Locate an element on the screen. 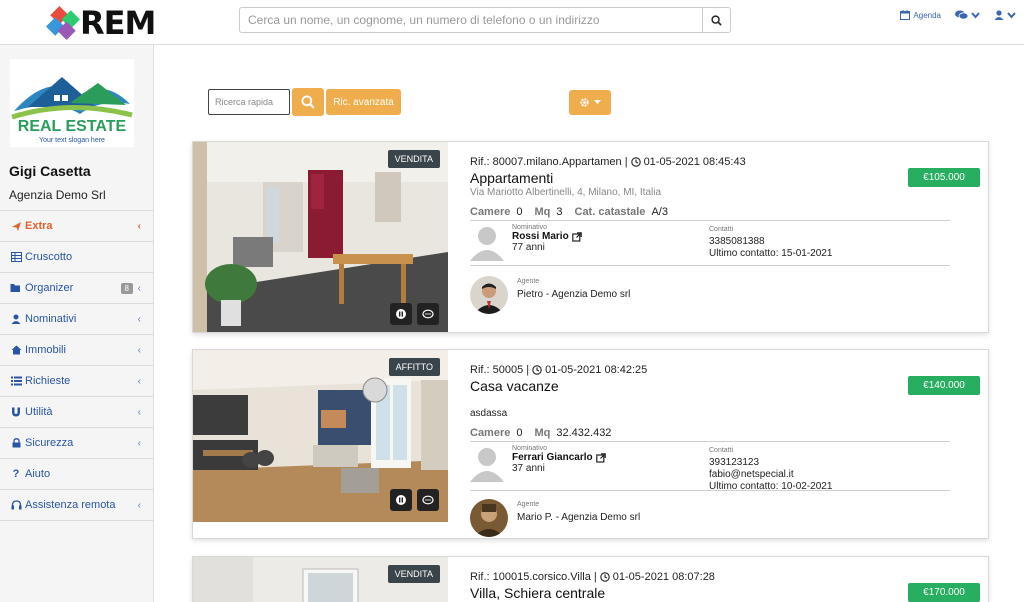  app-logo: REM is located at coordinates (101, 23).